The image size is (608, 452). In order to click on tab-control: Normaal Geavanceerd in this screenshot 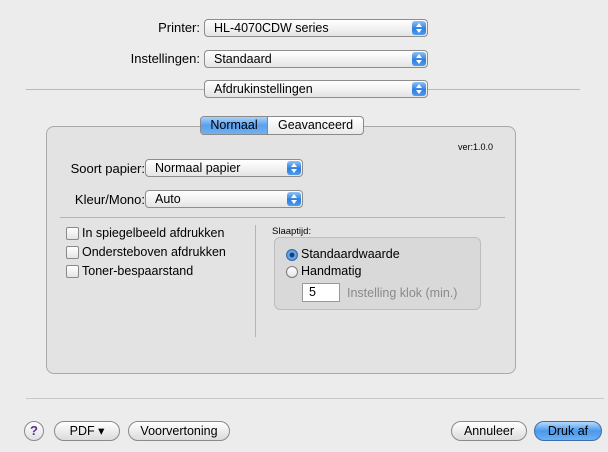, I will do `click(282, 125)`.